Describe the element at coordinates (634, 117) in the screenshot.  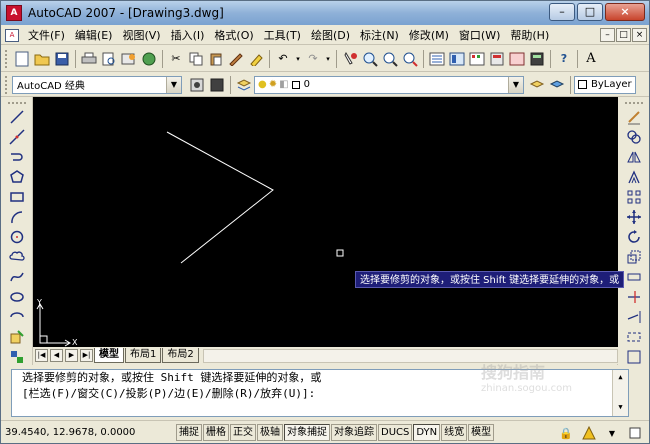
I see `erase-icon` at that location.